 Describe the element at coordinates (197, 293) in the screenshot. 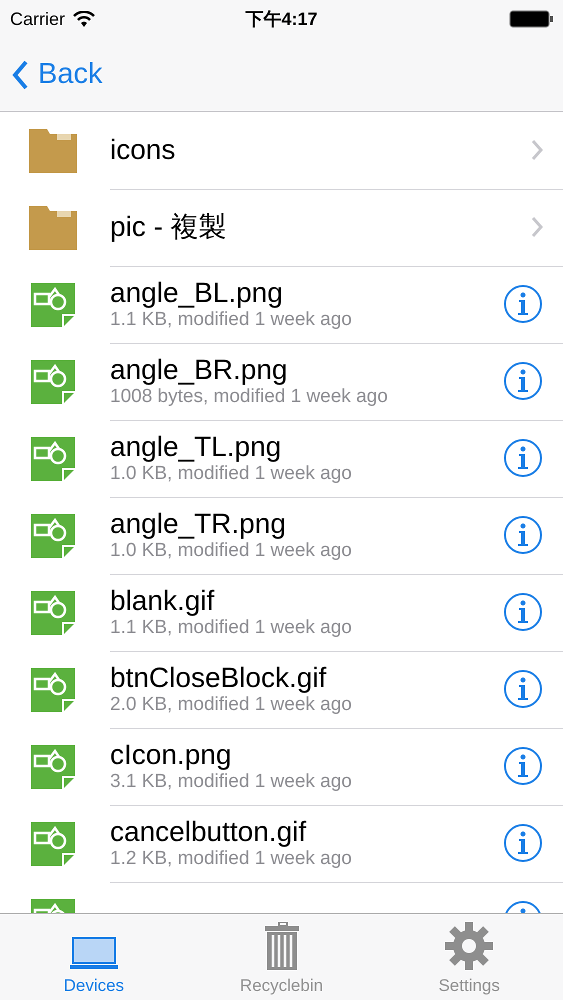

I see `file-name: angle_BL.png` at that location.